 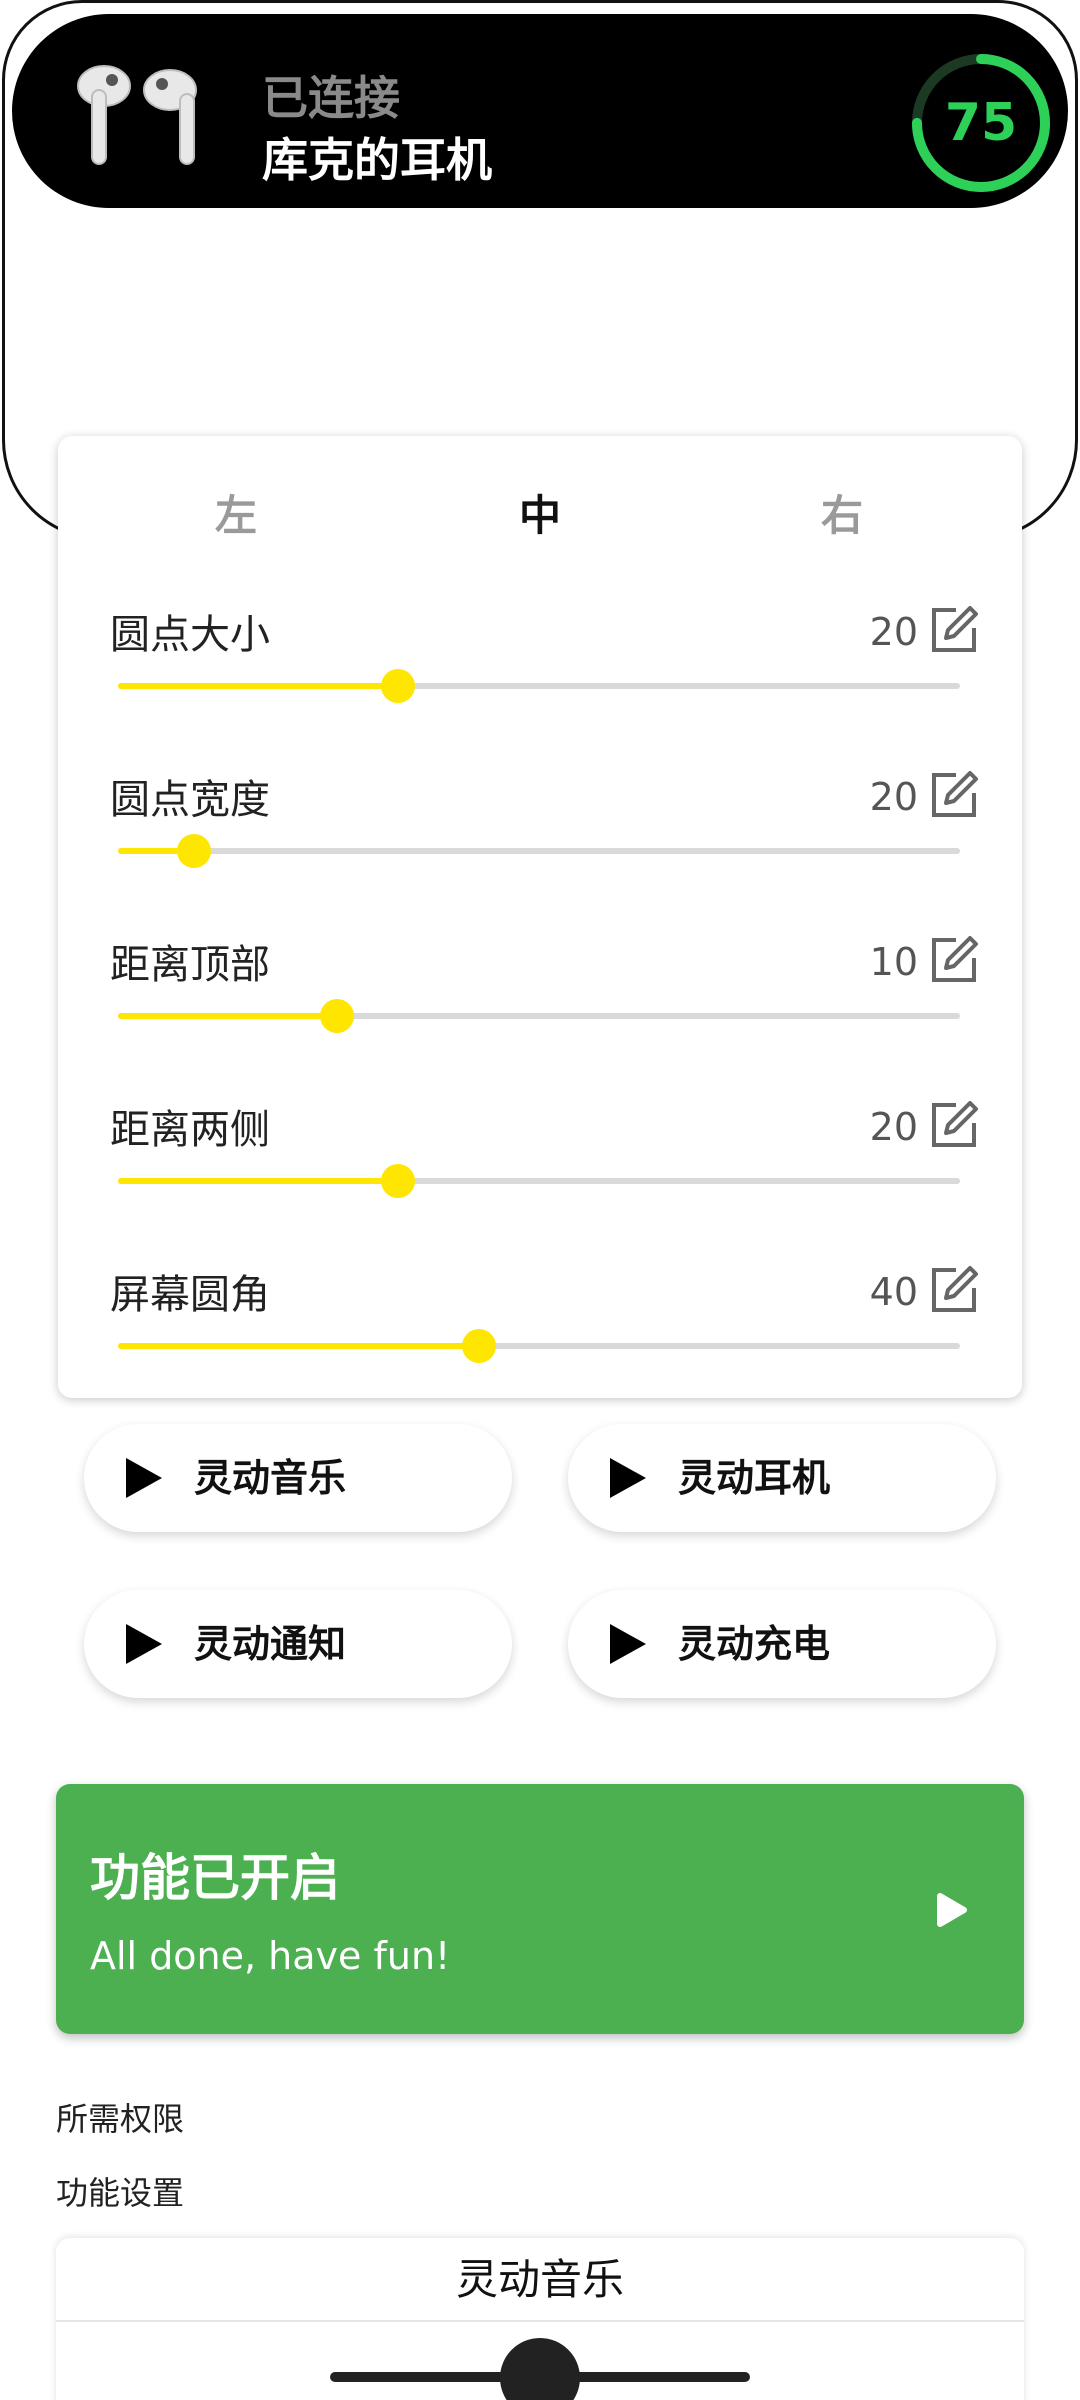 What do you see at coordinates (120, 2193) in the screenshot?
I see `feature-settings-header: 功能设置` at bounding box center [120, 2193].